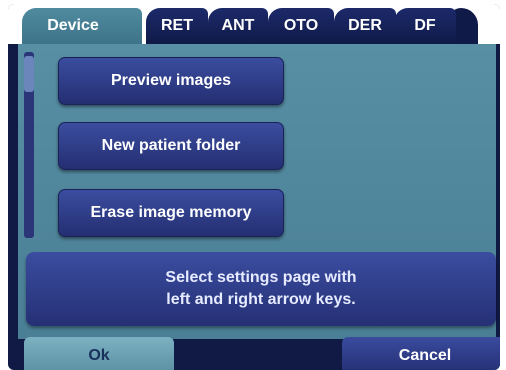 This screenshot has height=370, width=506. Describe the element at coordinates (238, 26) in the screenshot. I see `tab-ant: ANT` at that location.